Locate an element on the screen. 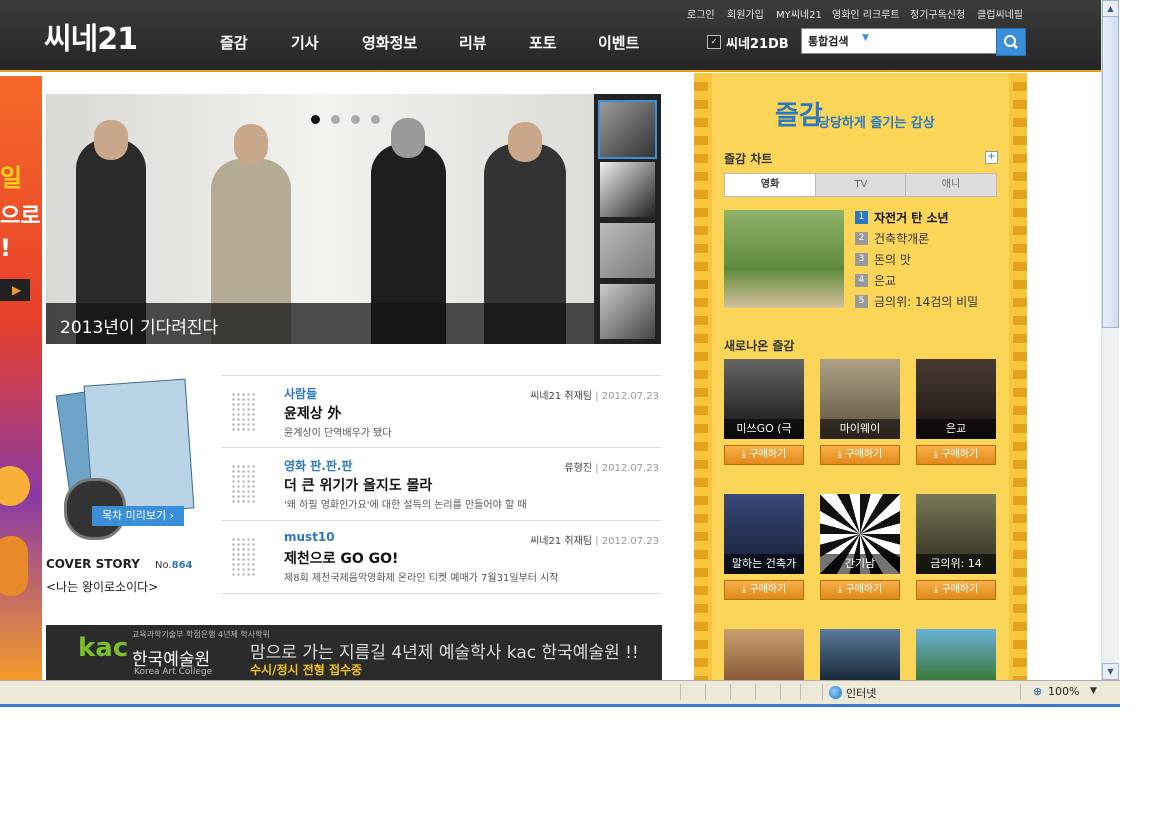 This screenshot has width=1152, height=834. article-title: 제천으로 GO GO! is located at coordinates (341, 558).